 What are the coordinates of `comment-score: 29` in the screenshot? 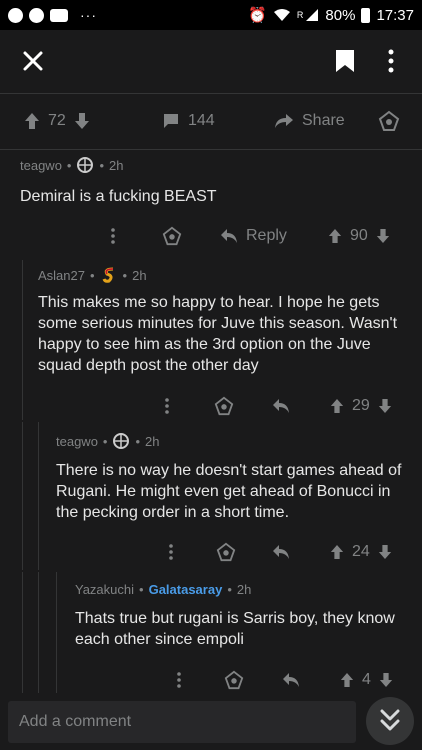 It's located at (361, 405).